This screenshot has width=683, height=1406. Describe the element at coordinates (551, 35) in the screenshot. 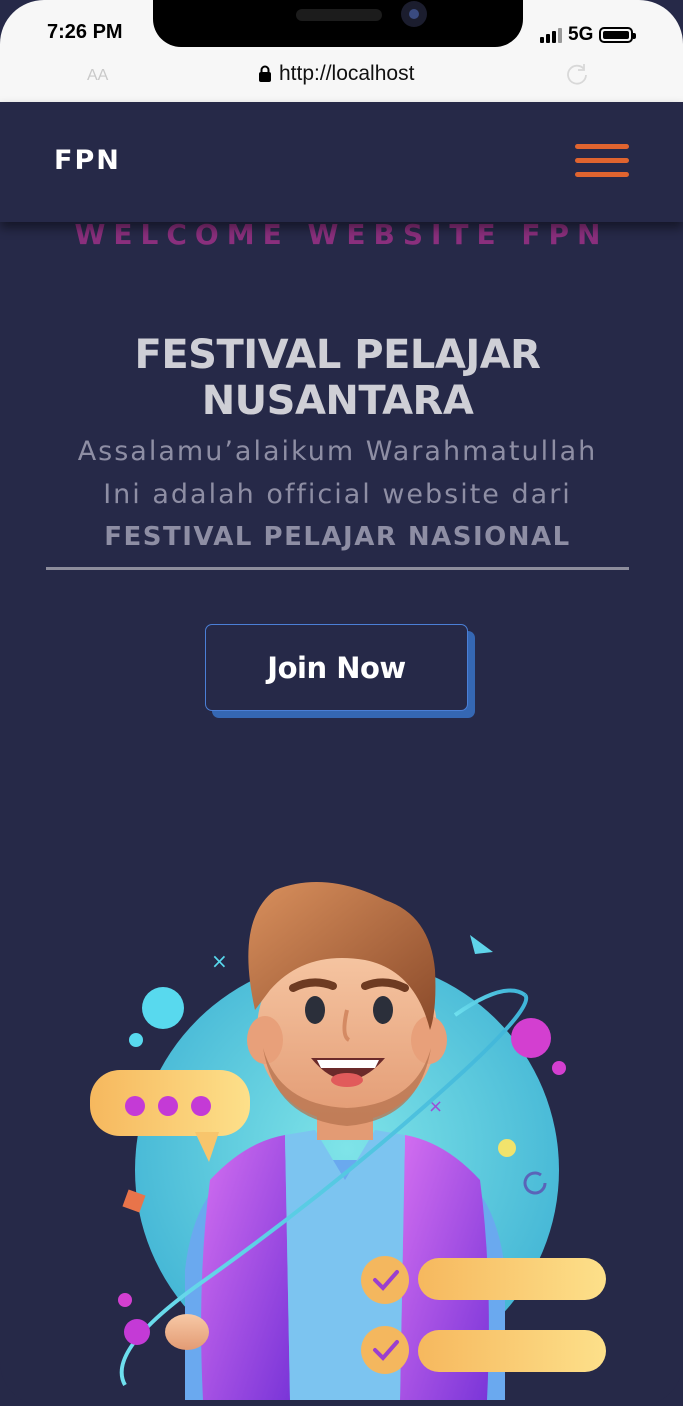

I see `signal-icon` at that location.